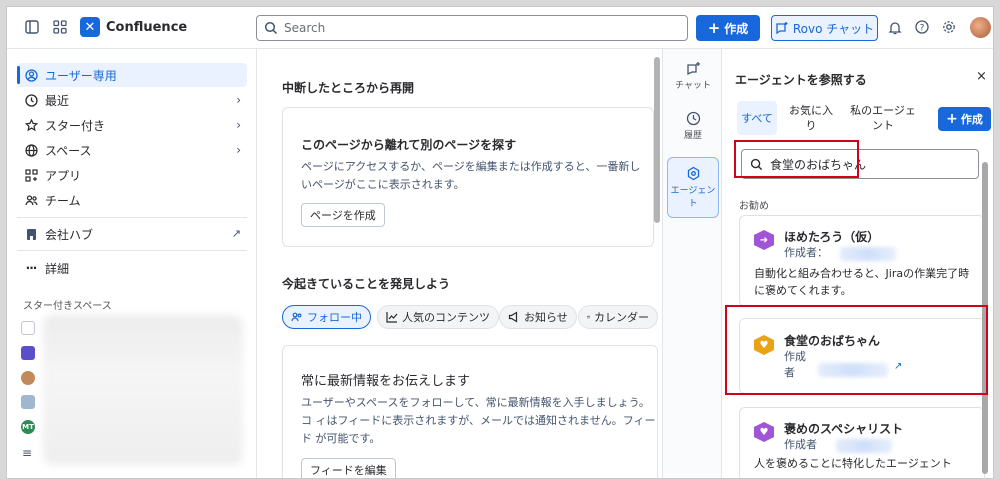 This screenshot has width=1000, height=479. What do you see at coordinates (146, 27) in the screenshot?
I see `app-name: Confluence` at bounding box center [146, 27].